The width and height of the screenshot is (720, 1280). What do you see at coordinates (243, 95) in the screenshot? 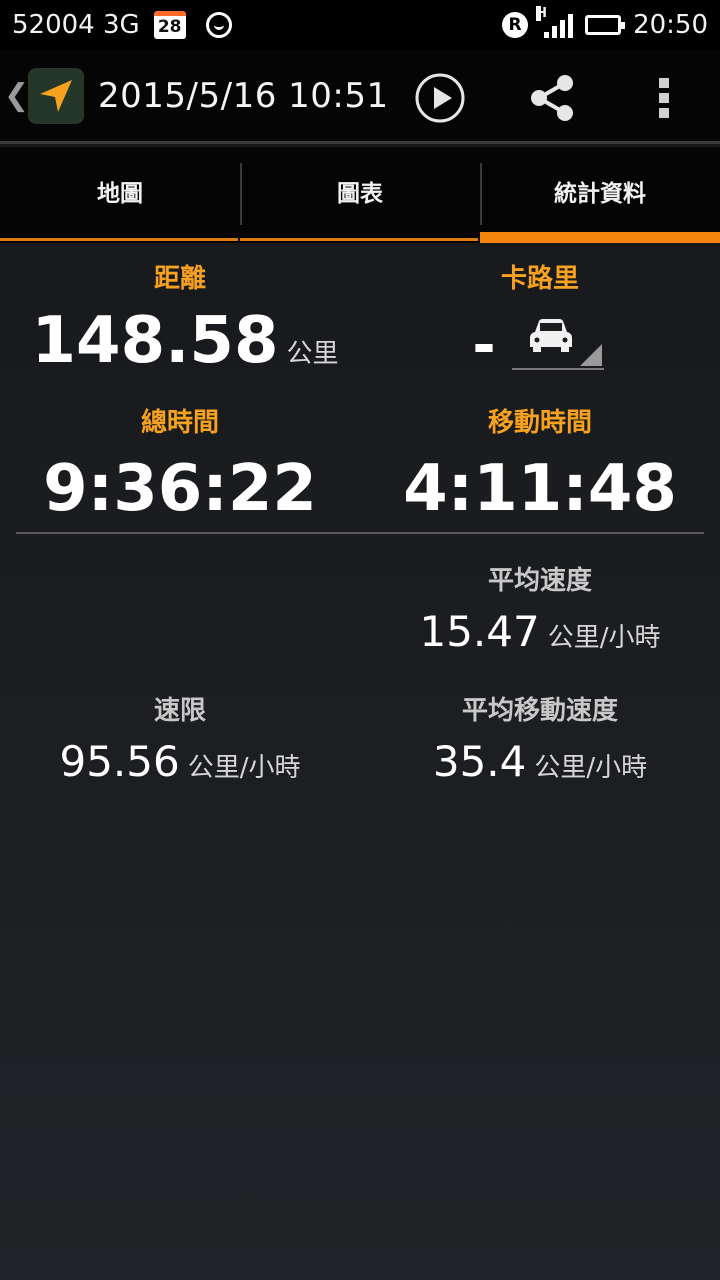
I see `page-title: 2015/5/16 10:51` at bounding box center [243, 95].